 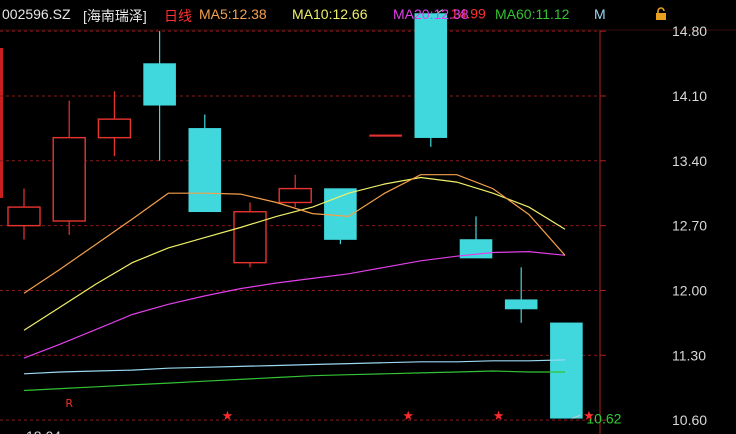 What do you see at coordinates (689, 96) in the screenshot?
I see `y-tick-label: 14.10` at bounding box center [689, 96].